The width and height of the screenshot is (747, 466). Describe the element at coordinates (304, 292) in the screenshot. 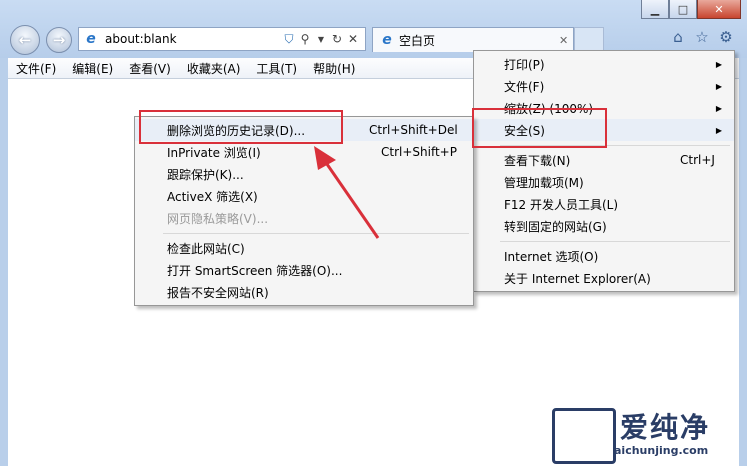

I see `menu-item-report-unsafe: 报告不安全网站(R)` at that location.